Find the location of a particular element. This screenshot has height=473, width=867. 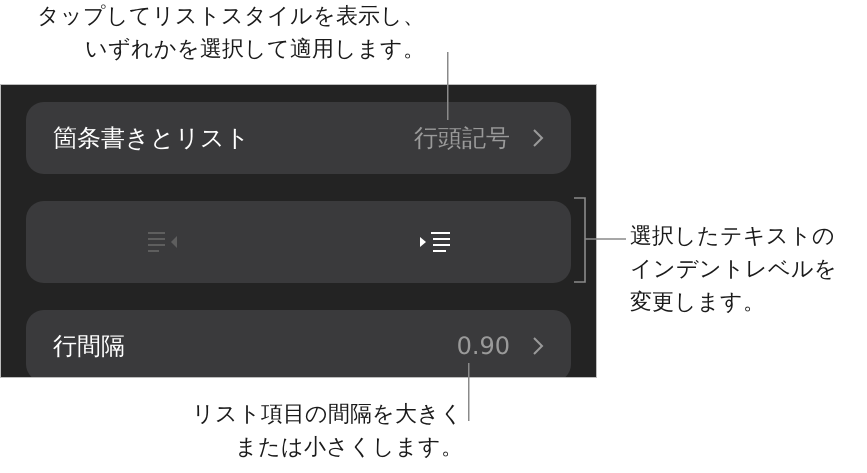

settings-row: 行間隔 0.90 is located at coordinates (298, 343).